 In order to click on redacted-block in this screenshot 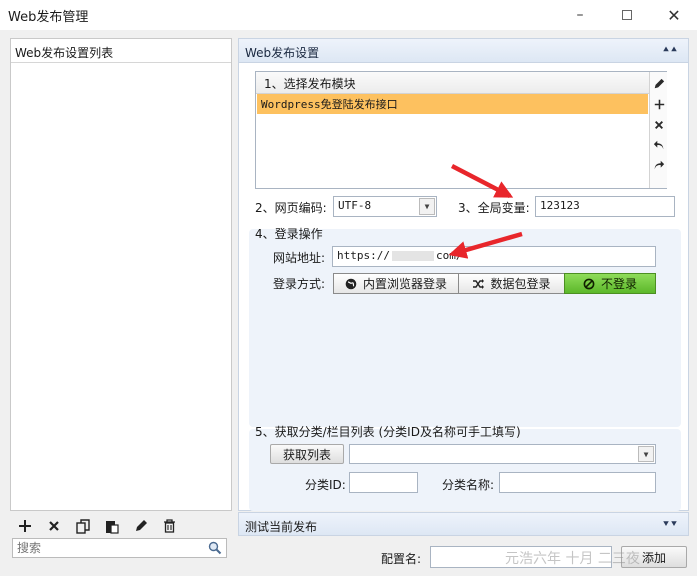, I will do `click(412, 256)`.